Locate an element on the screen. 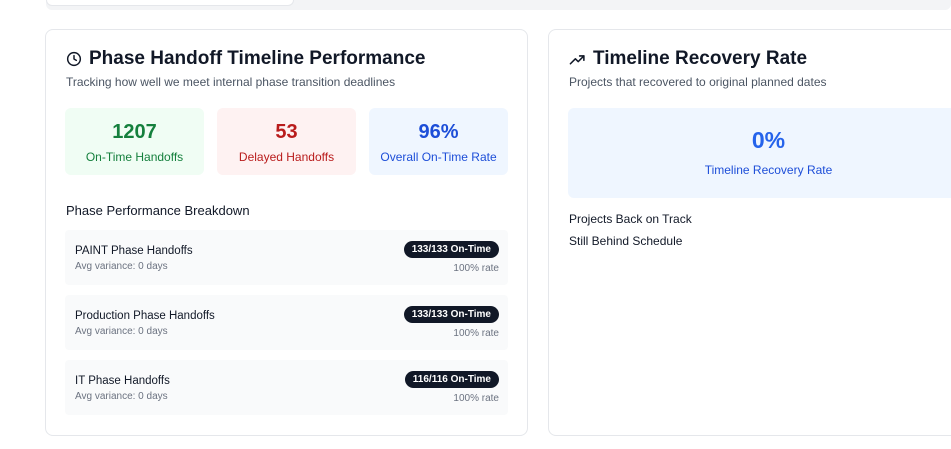  stat-label: On-Time Handoffs is located at coordinates (134, 157).